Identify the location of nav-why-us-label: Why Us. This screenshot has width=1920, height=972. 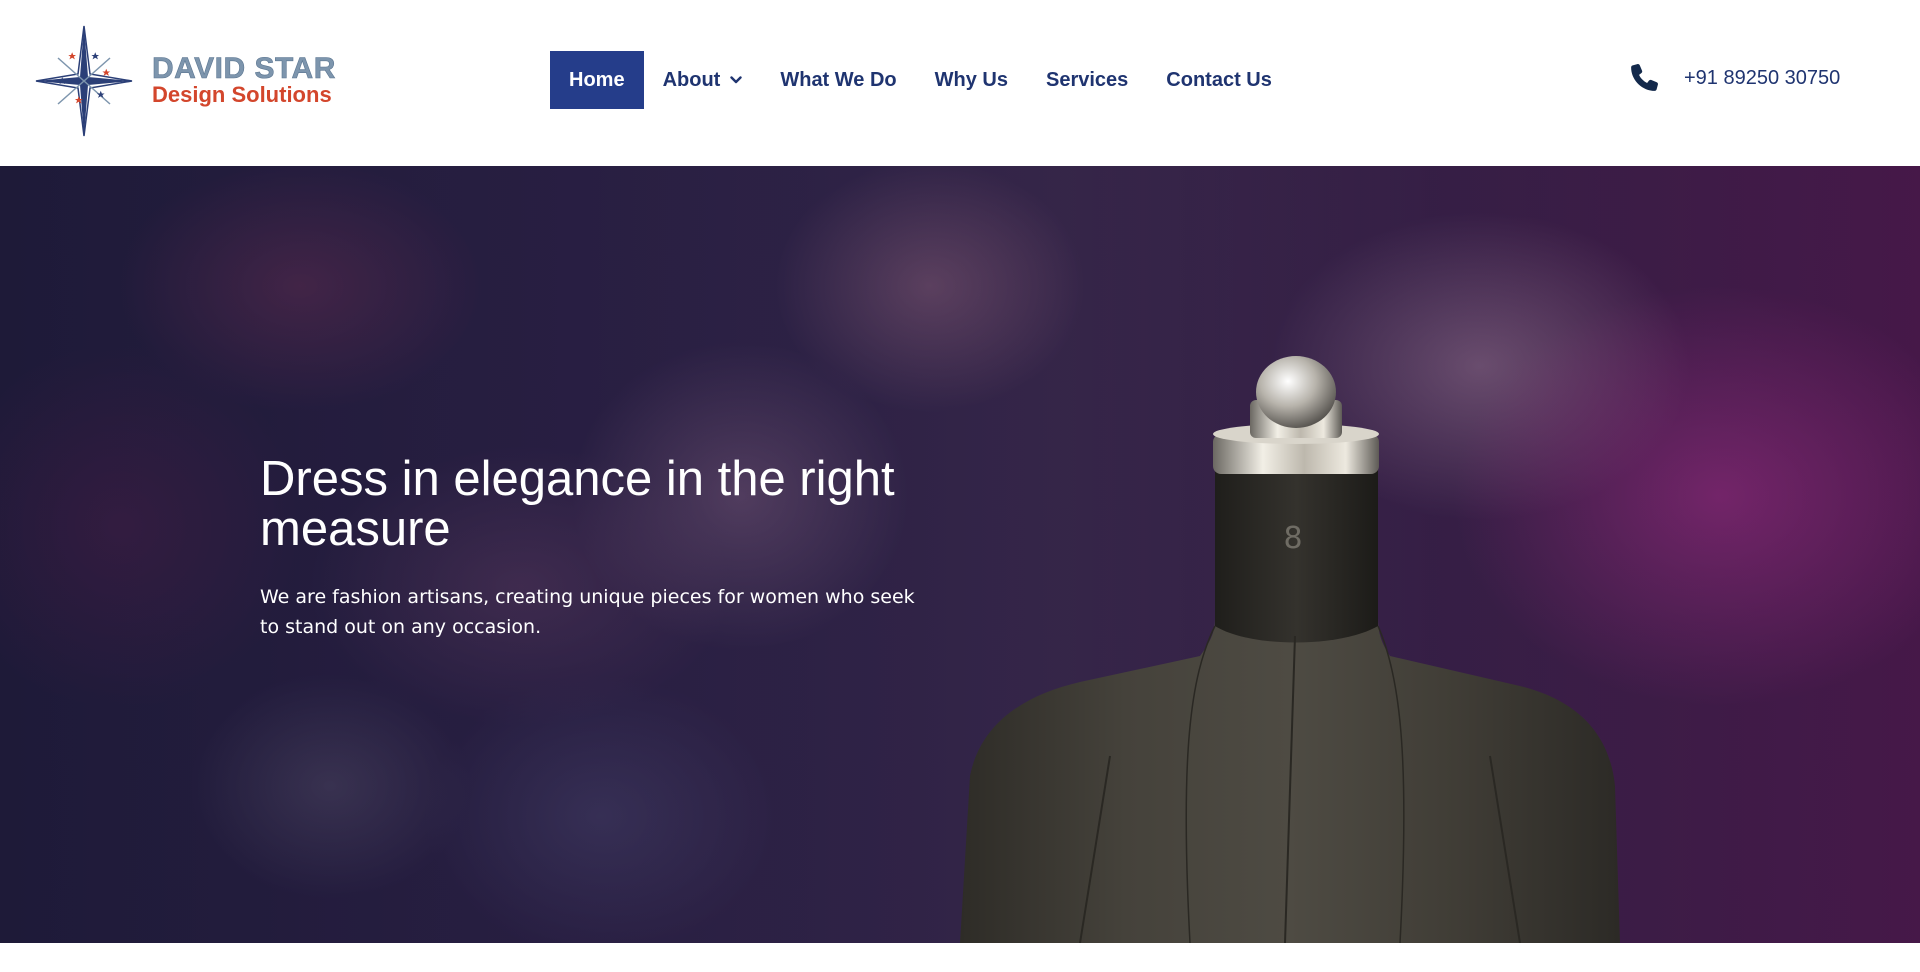
(971, 79).